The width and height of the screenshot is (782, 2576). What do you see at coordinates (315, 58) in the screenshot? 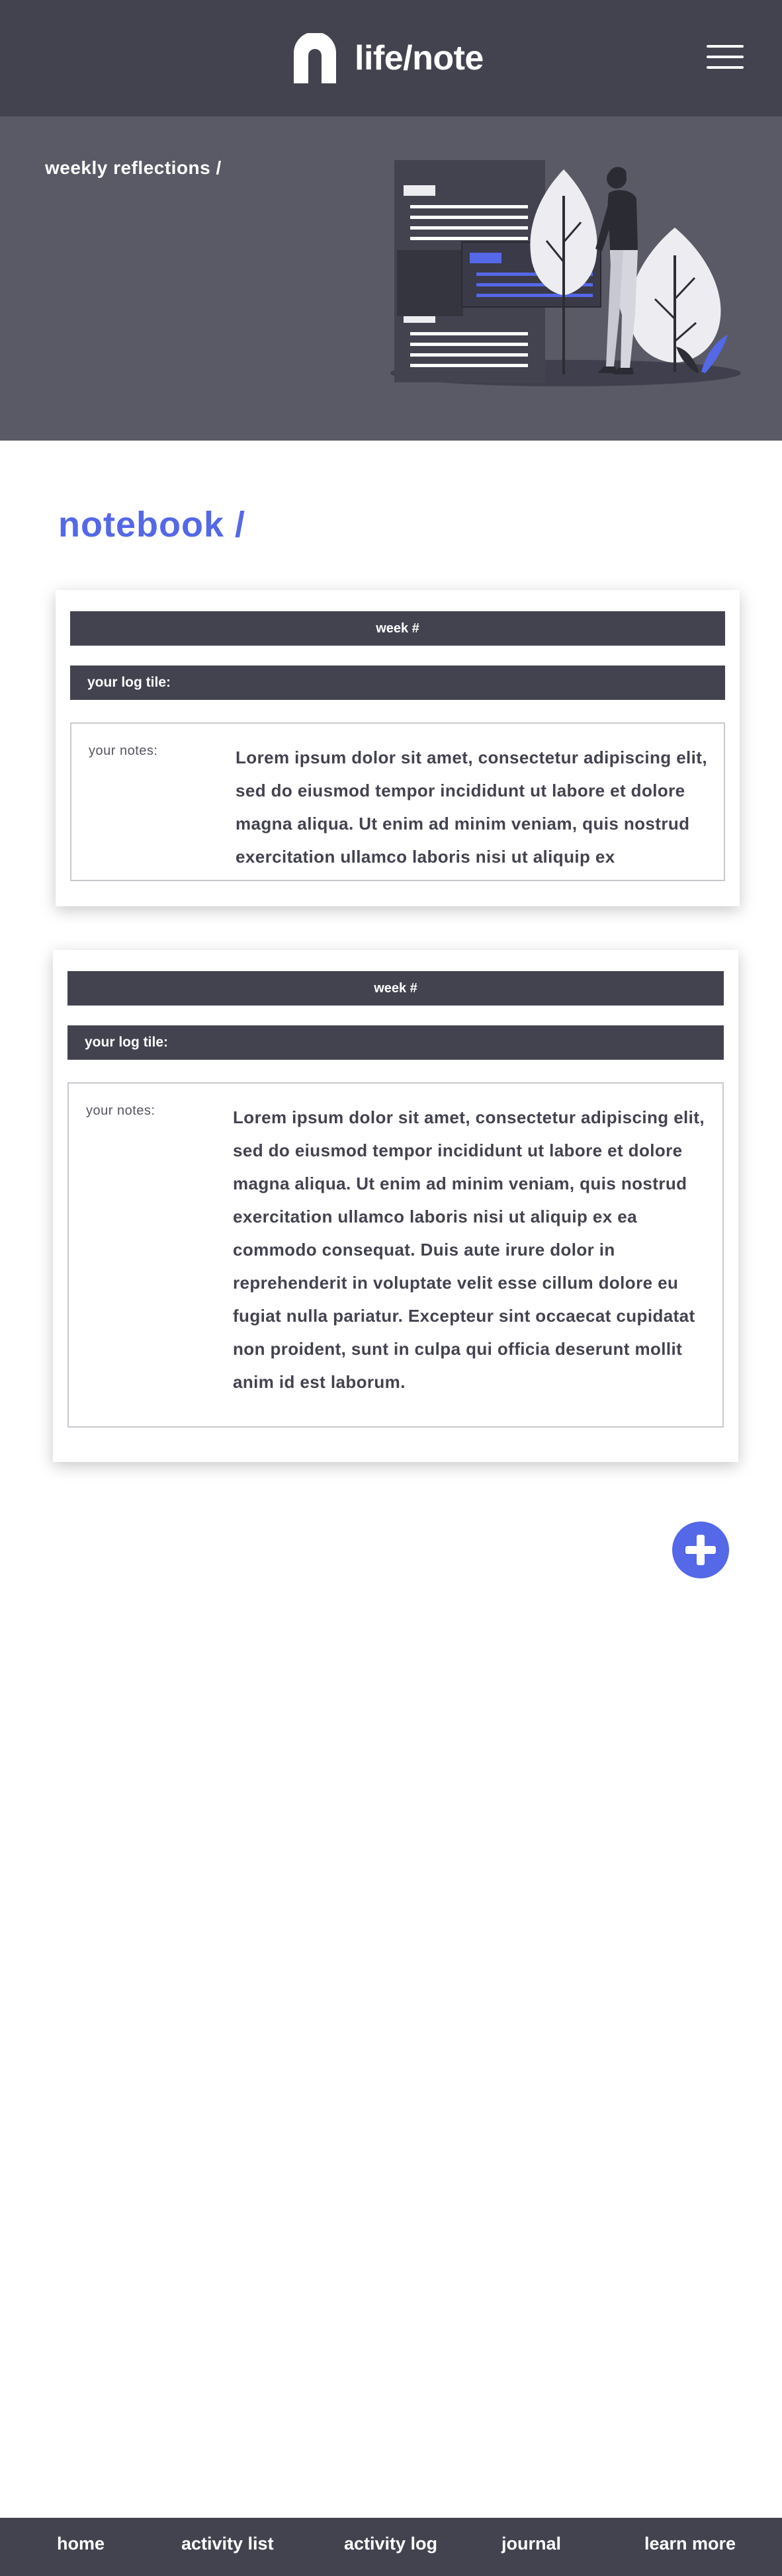
I see `arch-logo-icon` at bounding box center [315, 58].